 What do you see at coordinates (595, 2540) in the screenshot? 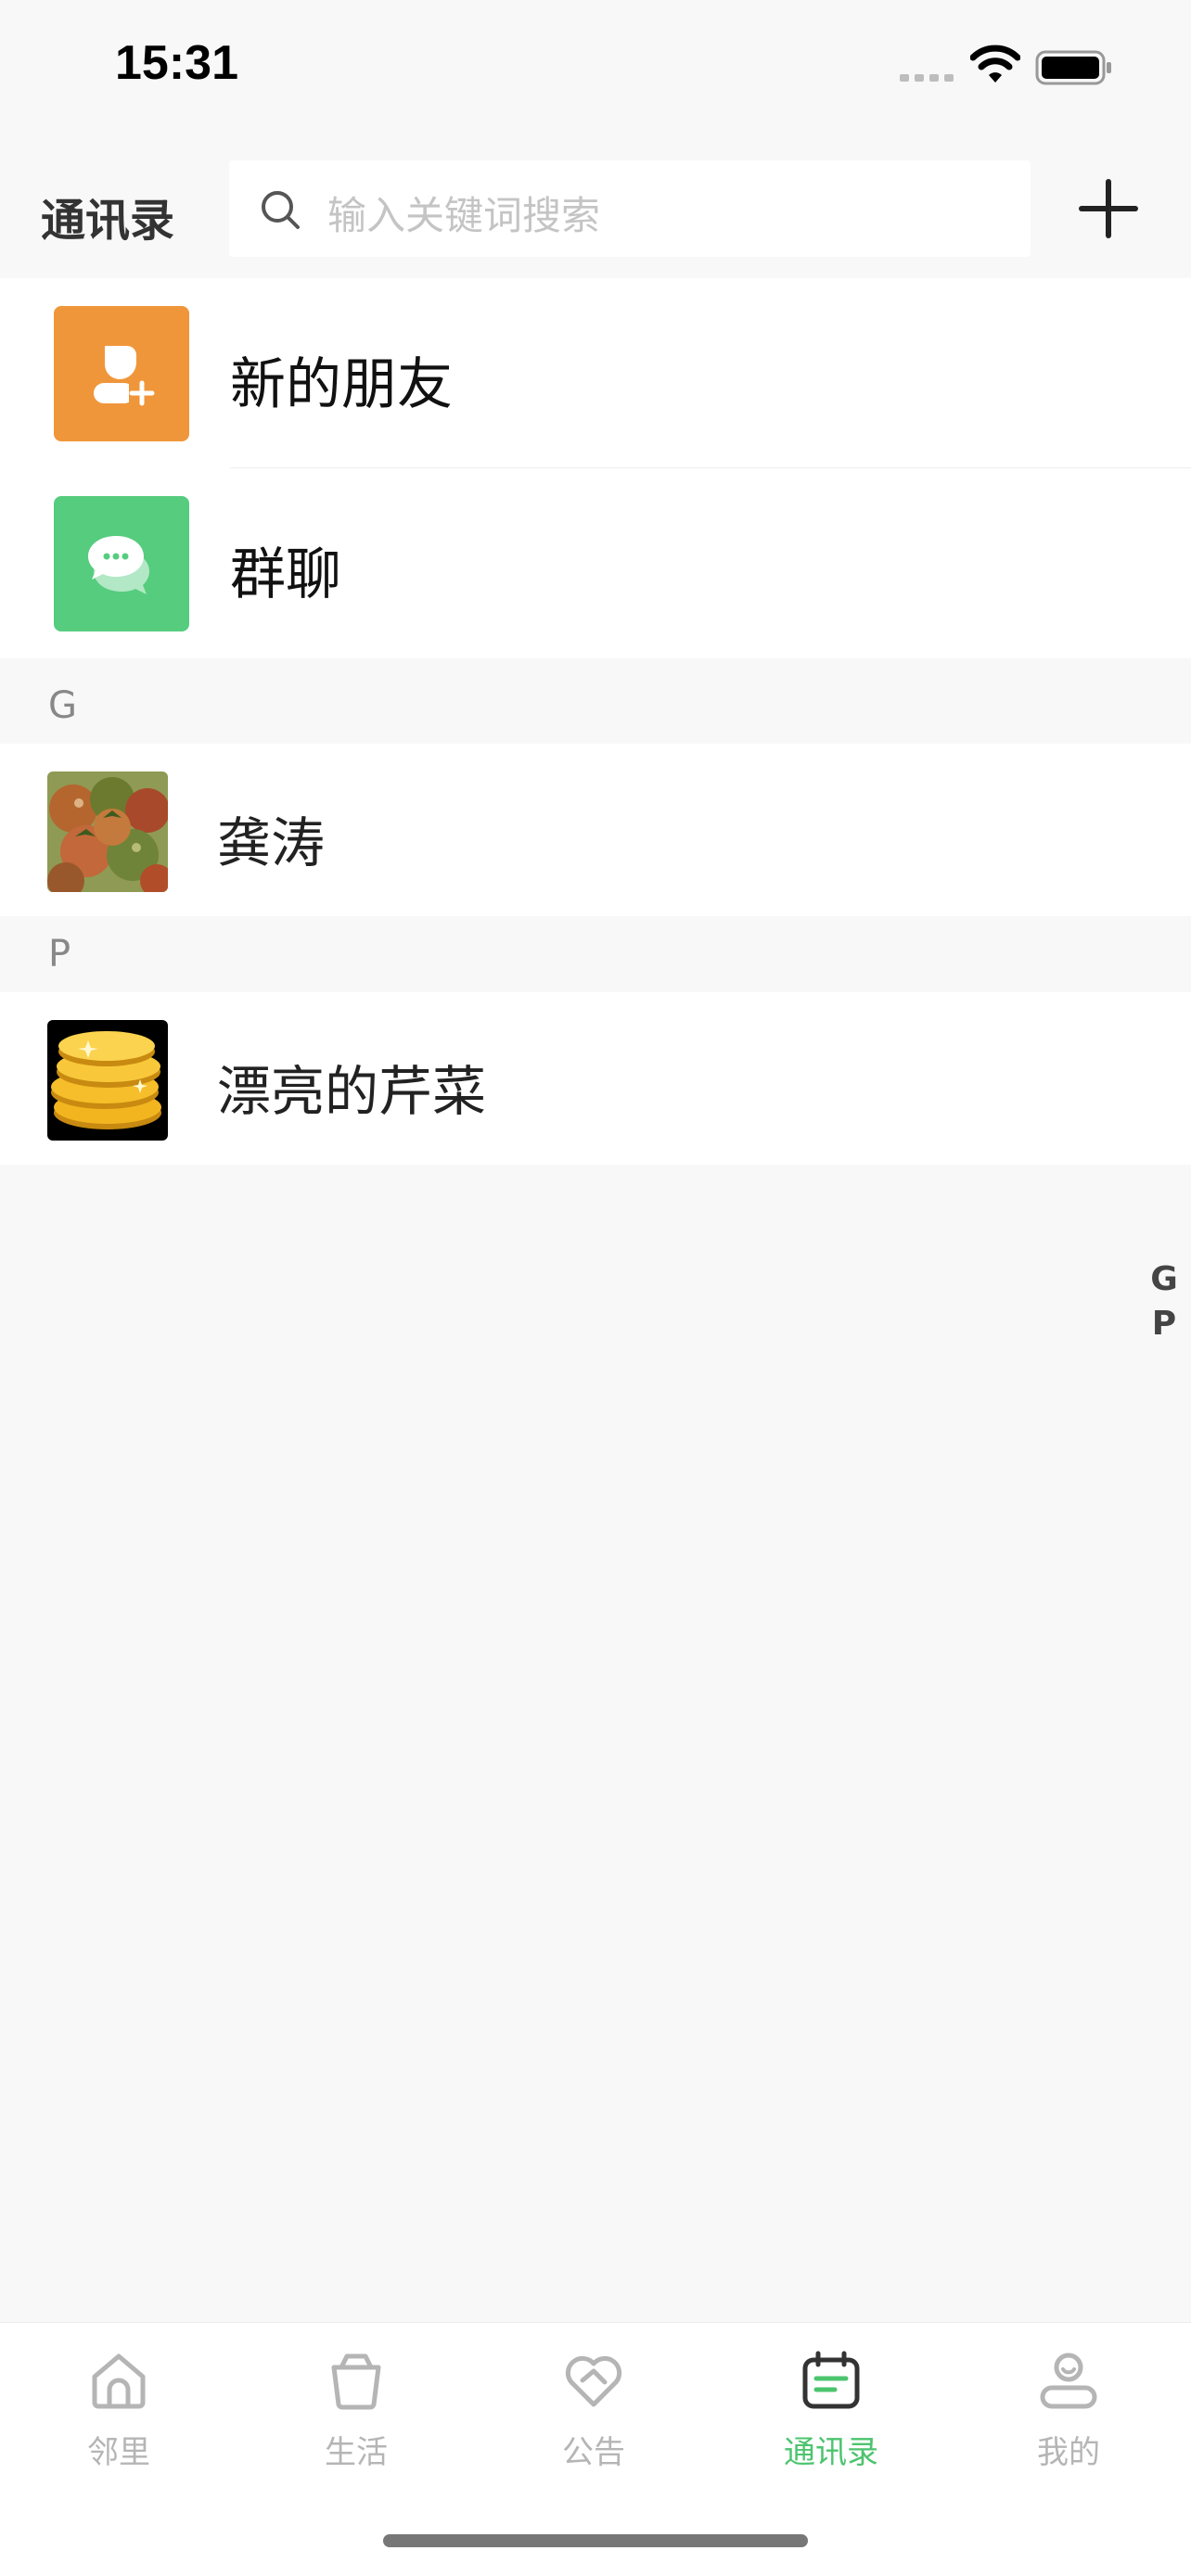
I see `home-indicator` at bounding box center [595, 2540].